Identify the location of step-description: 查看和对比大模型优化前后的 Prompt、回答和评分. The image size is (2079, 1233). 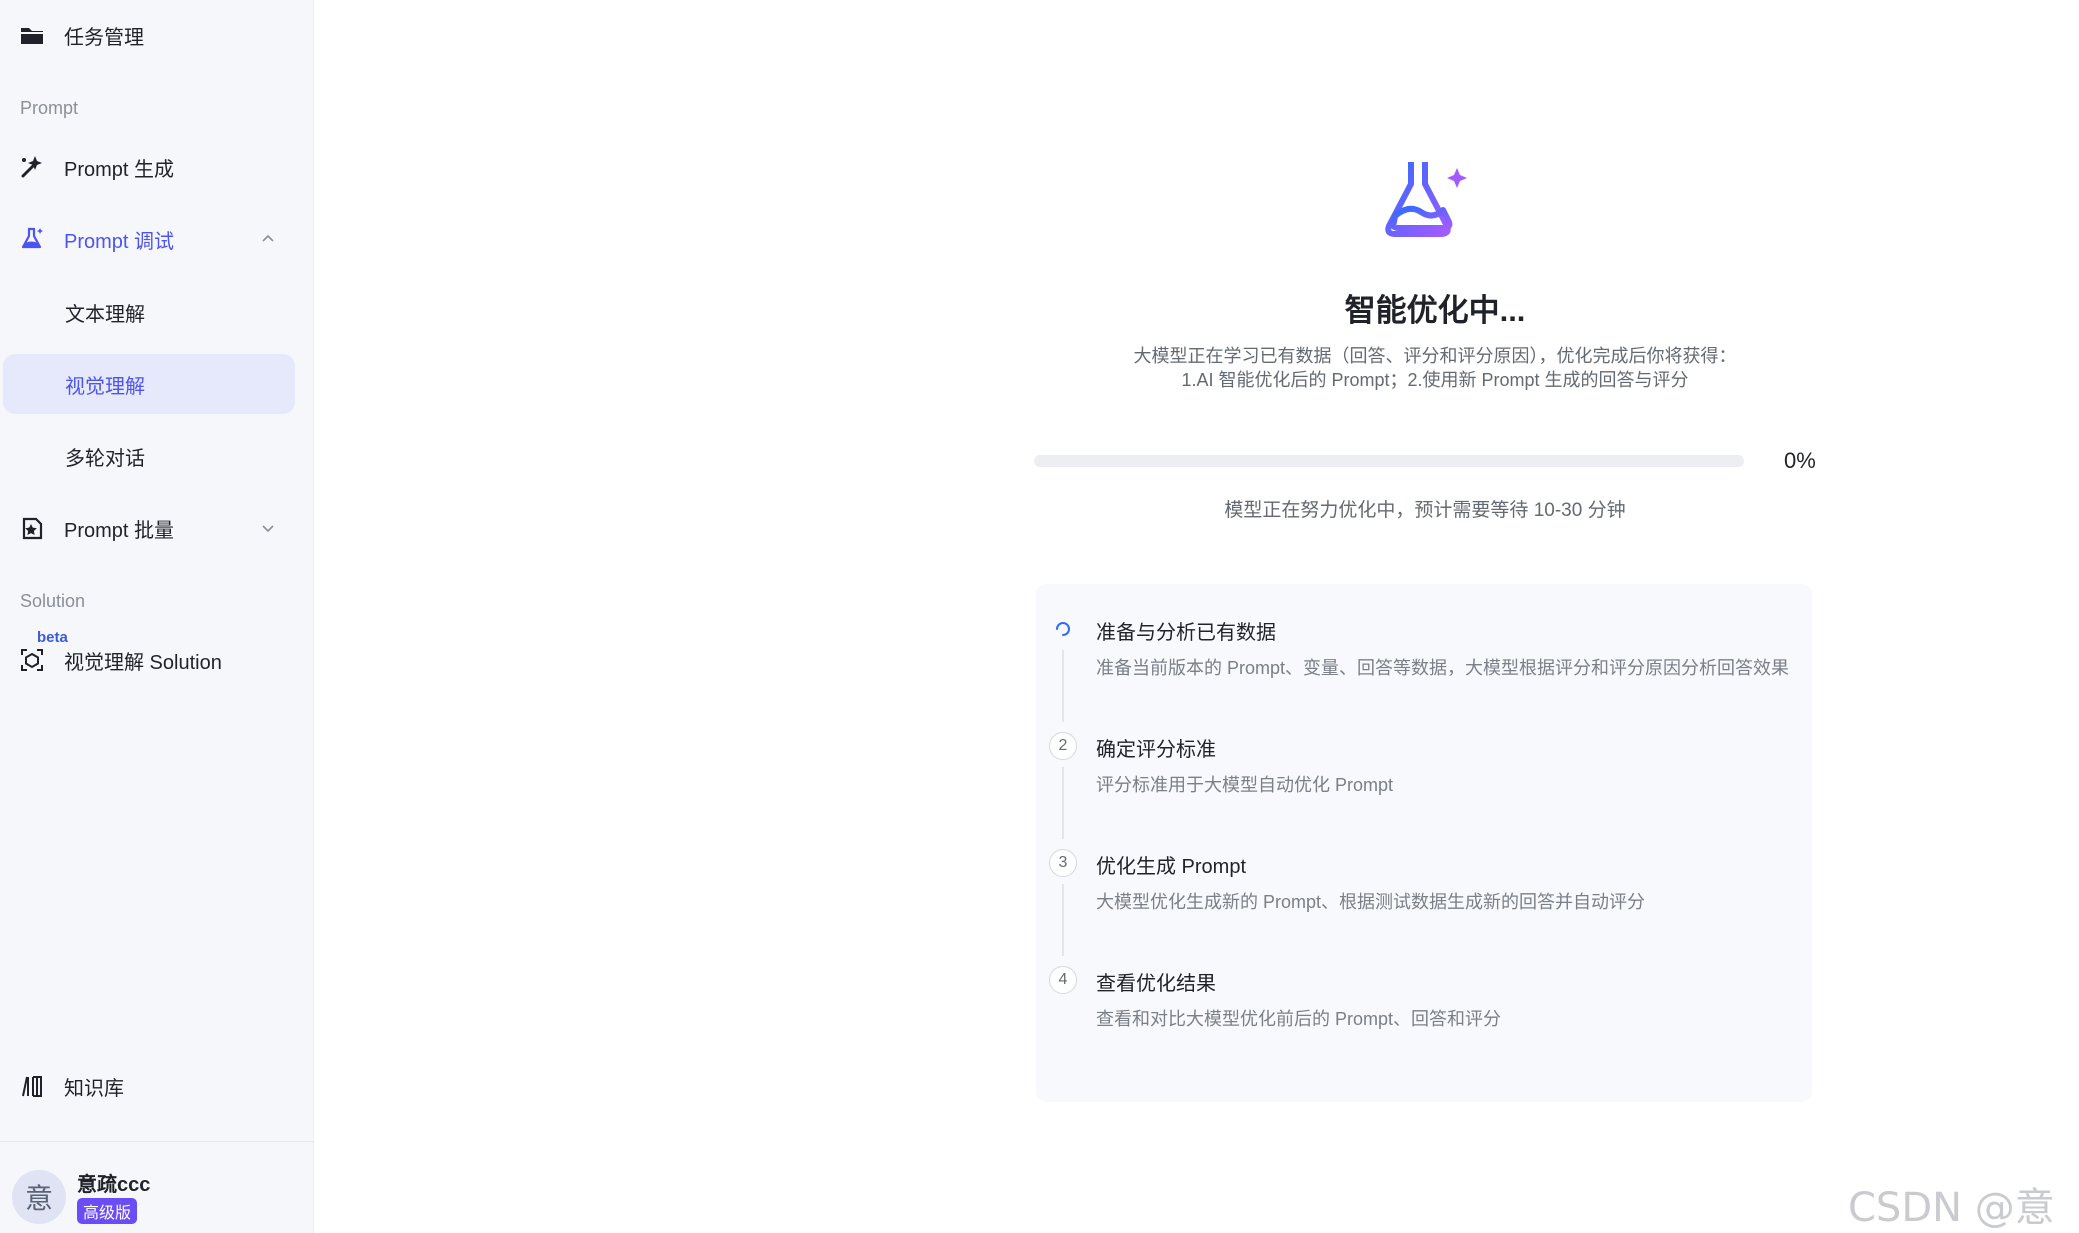
(1299, 1019).